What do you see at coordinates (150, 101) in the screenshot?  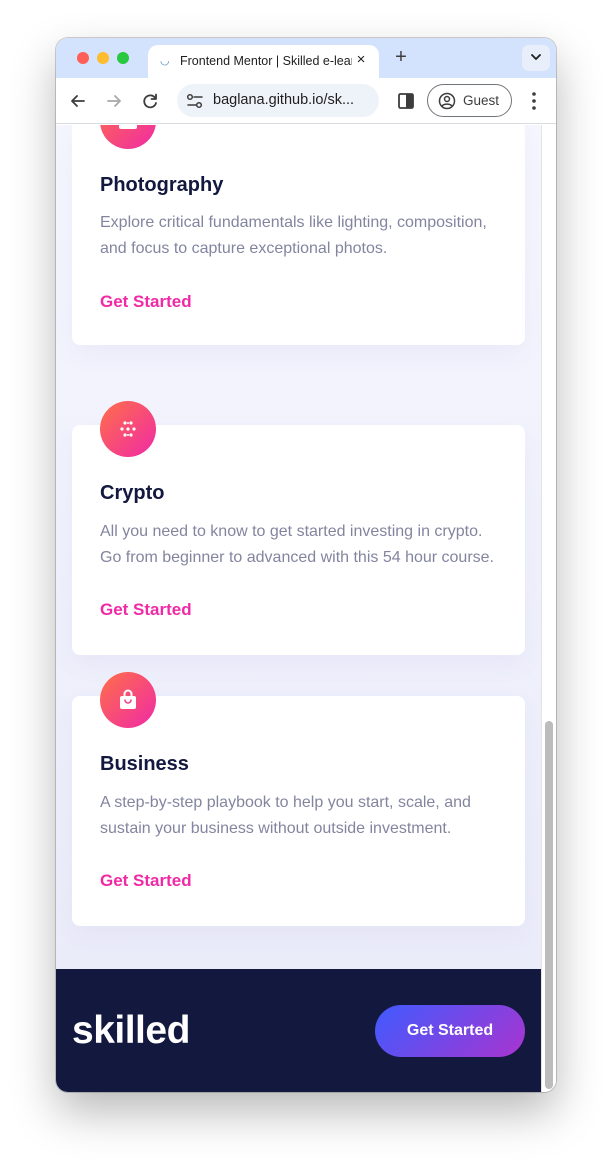 I see `reload-icon` at bounding box center [150, 101].